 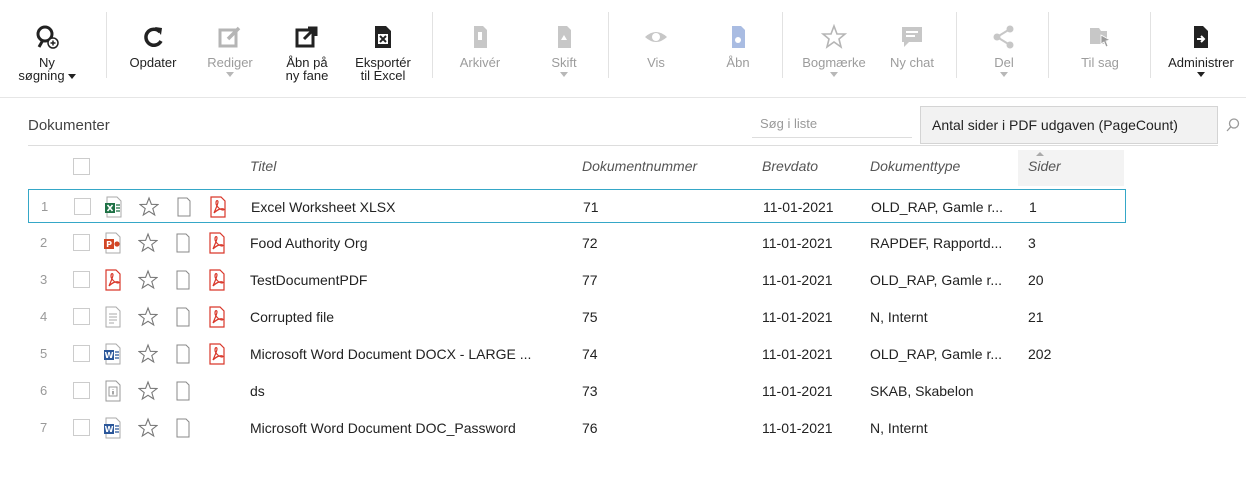 I want to click on table-row: 6 ds 73 11-01-2021 SKAB, Skabelon, so click(x=577, y=391).